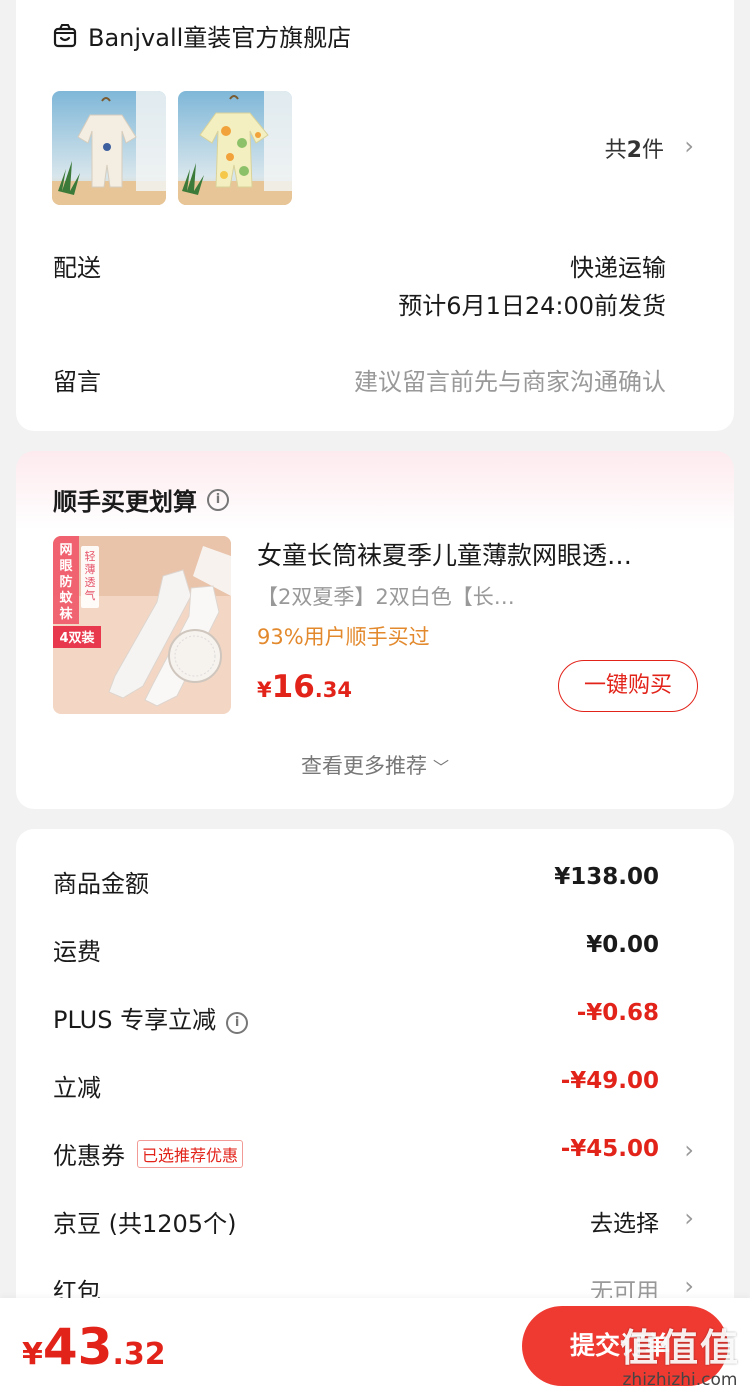 The width and height of the screenshot is (750, 1396). I want to click on message-label: 留言, so click(77, 382).